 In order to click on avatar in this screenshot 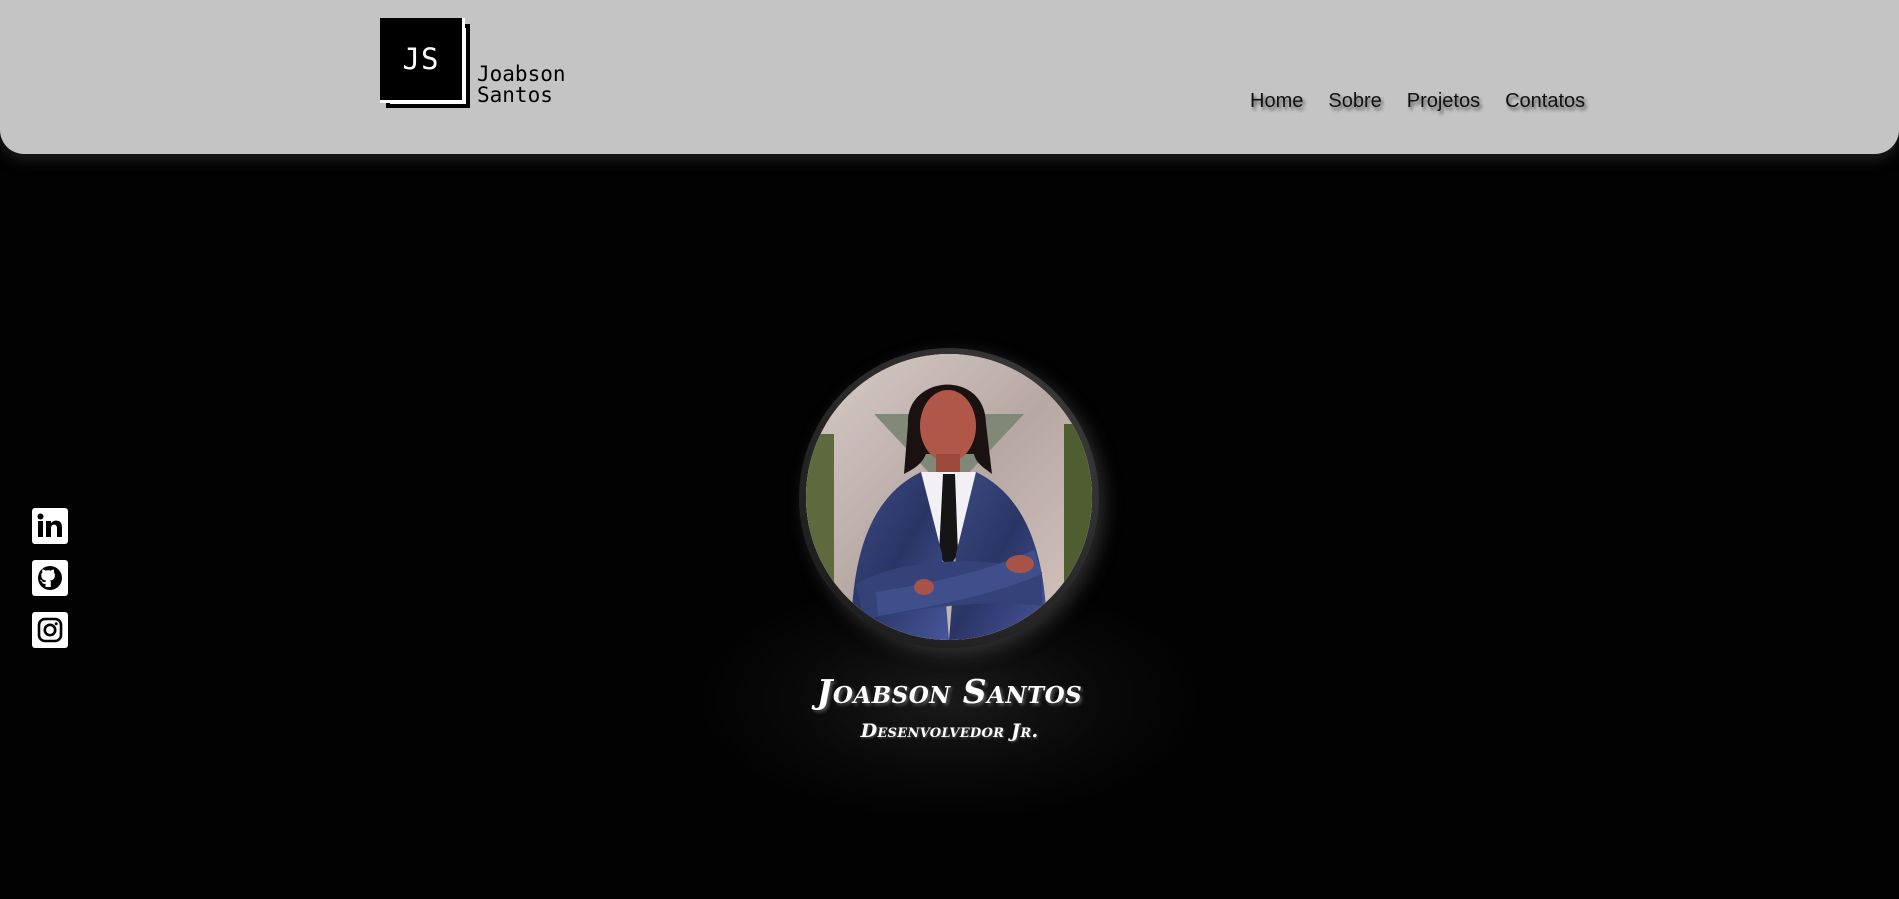, I will do `click(949, 497)`.